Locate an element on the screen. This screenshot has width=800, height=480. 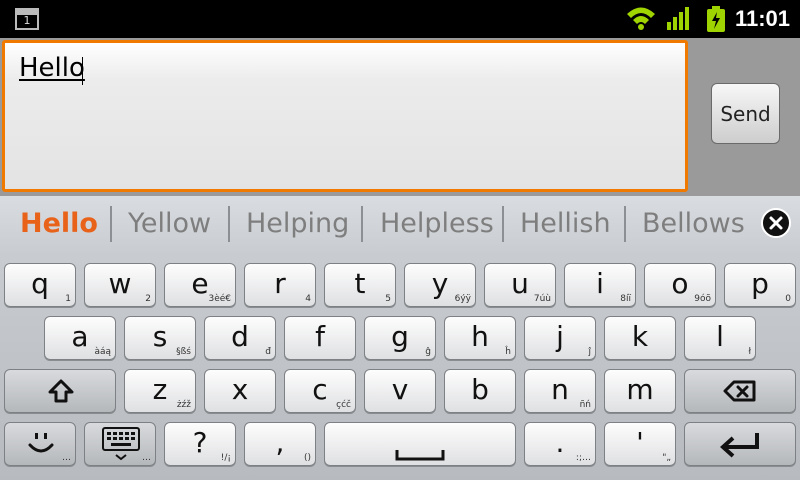
space-key is located at coordinates (420, 444).